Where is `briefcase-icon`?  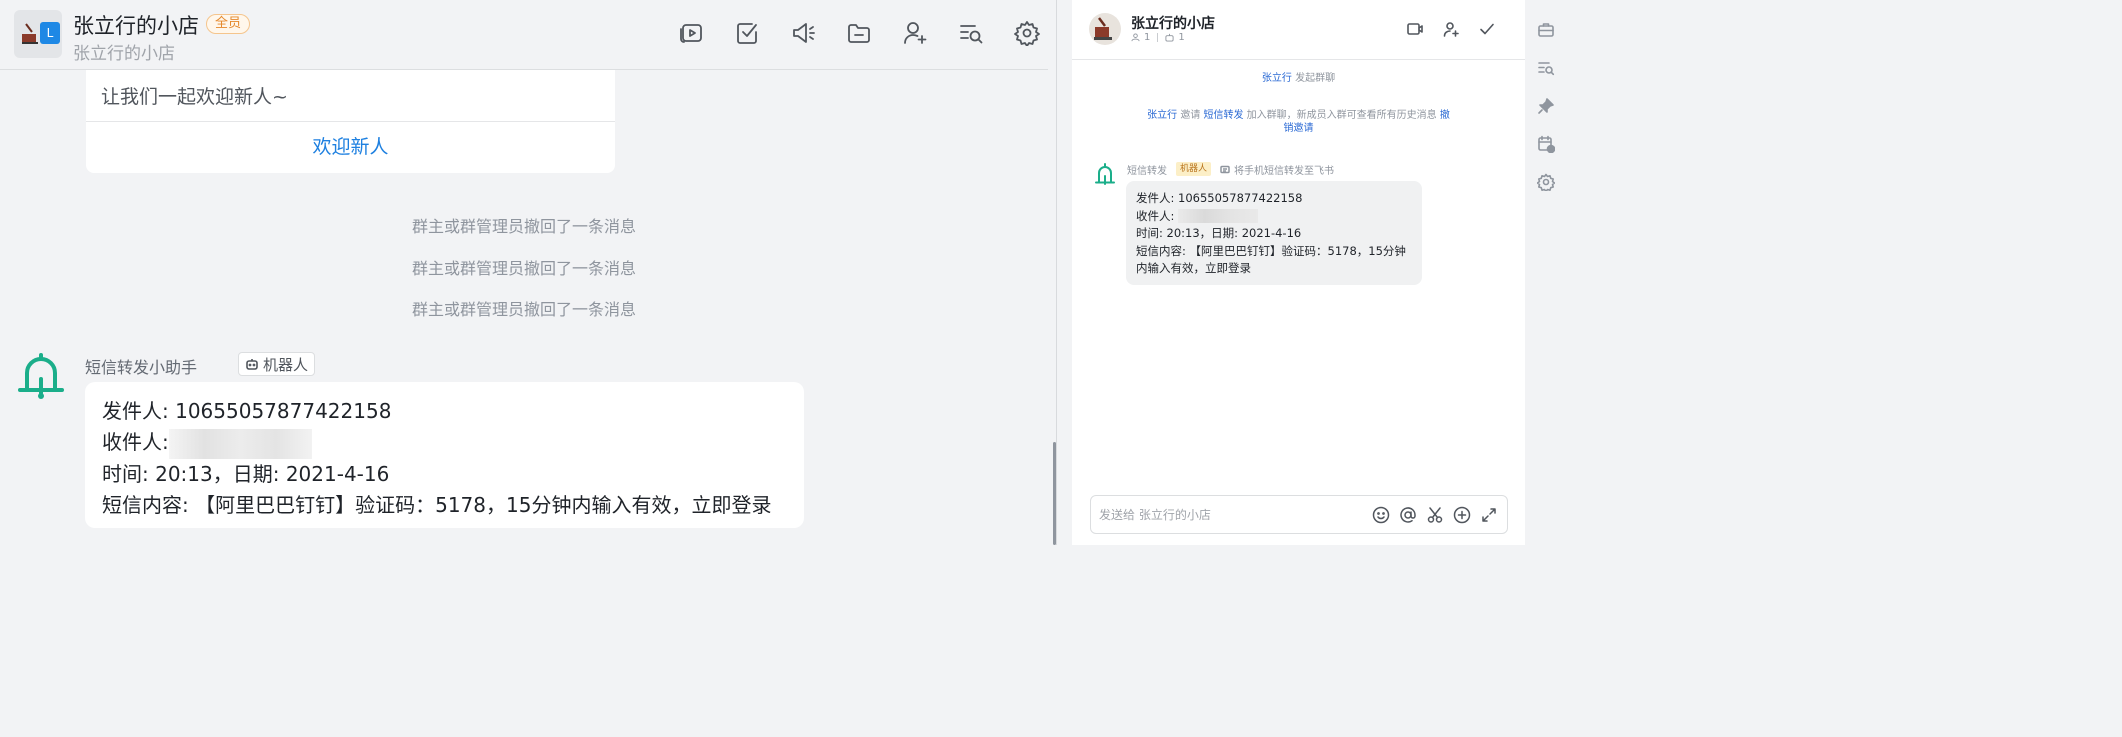
briefcase-icon is located at coordinates (1546, 30).